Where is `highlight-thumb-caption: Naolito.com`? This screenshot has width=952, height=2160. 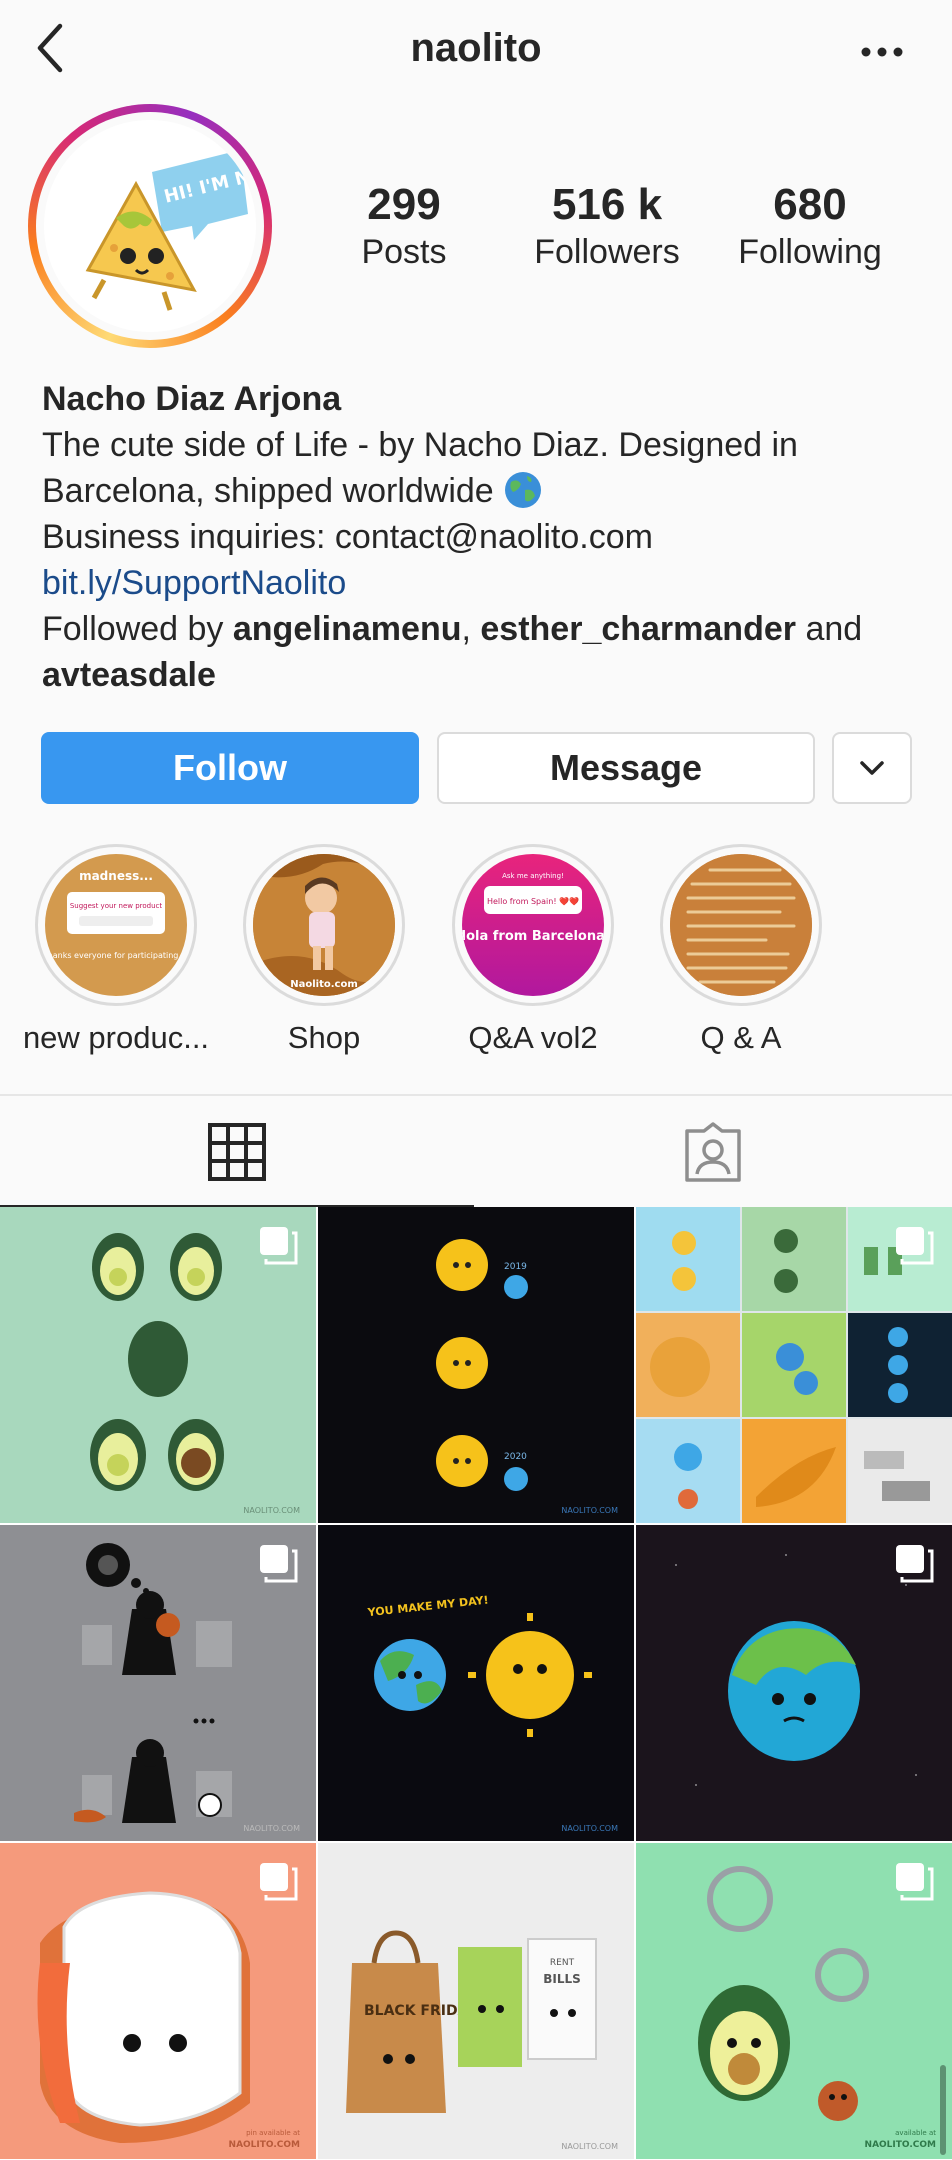 highlight-thumb-caption: Naolito.com is located at coordinates (324, 984).